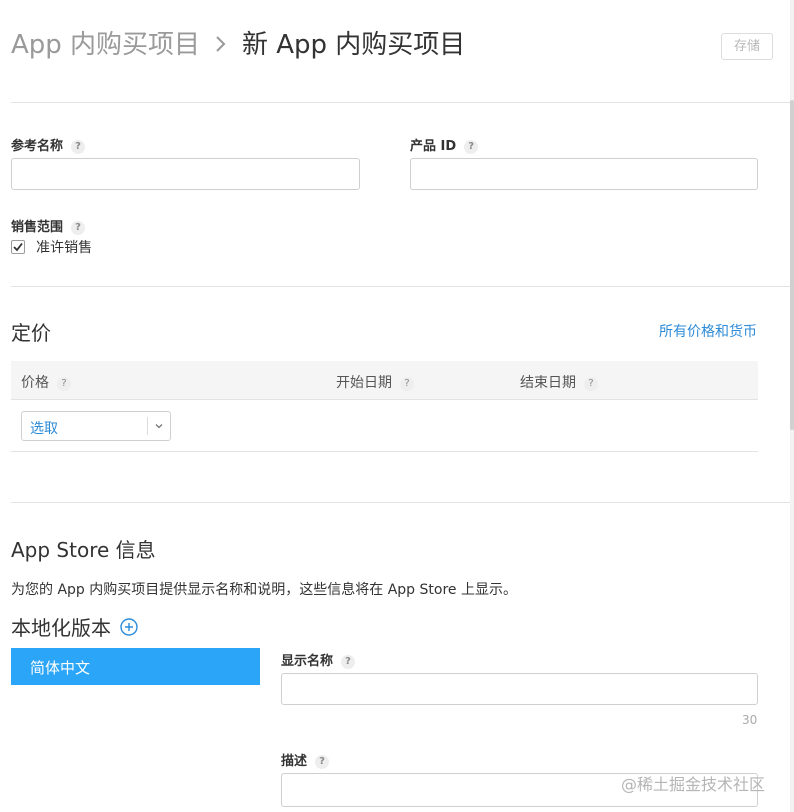 The height and width of the screenshot is (812, 794). I want to click on chevron-down-icon, so click(159, 426).